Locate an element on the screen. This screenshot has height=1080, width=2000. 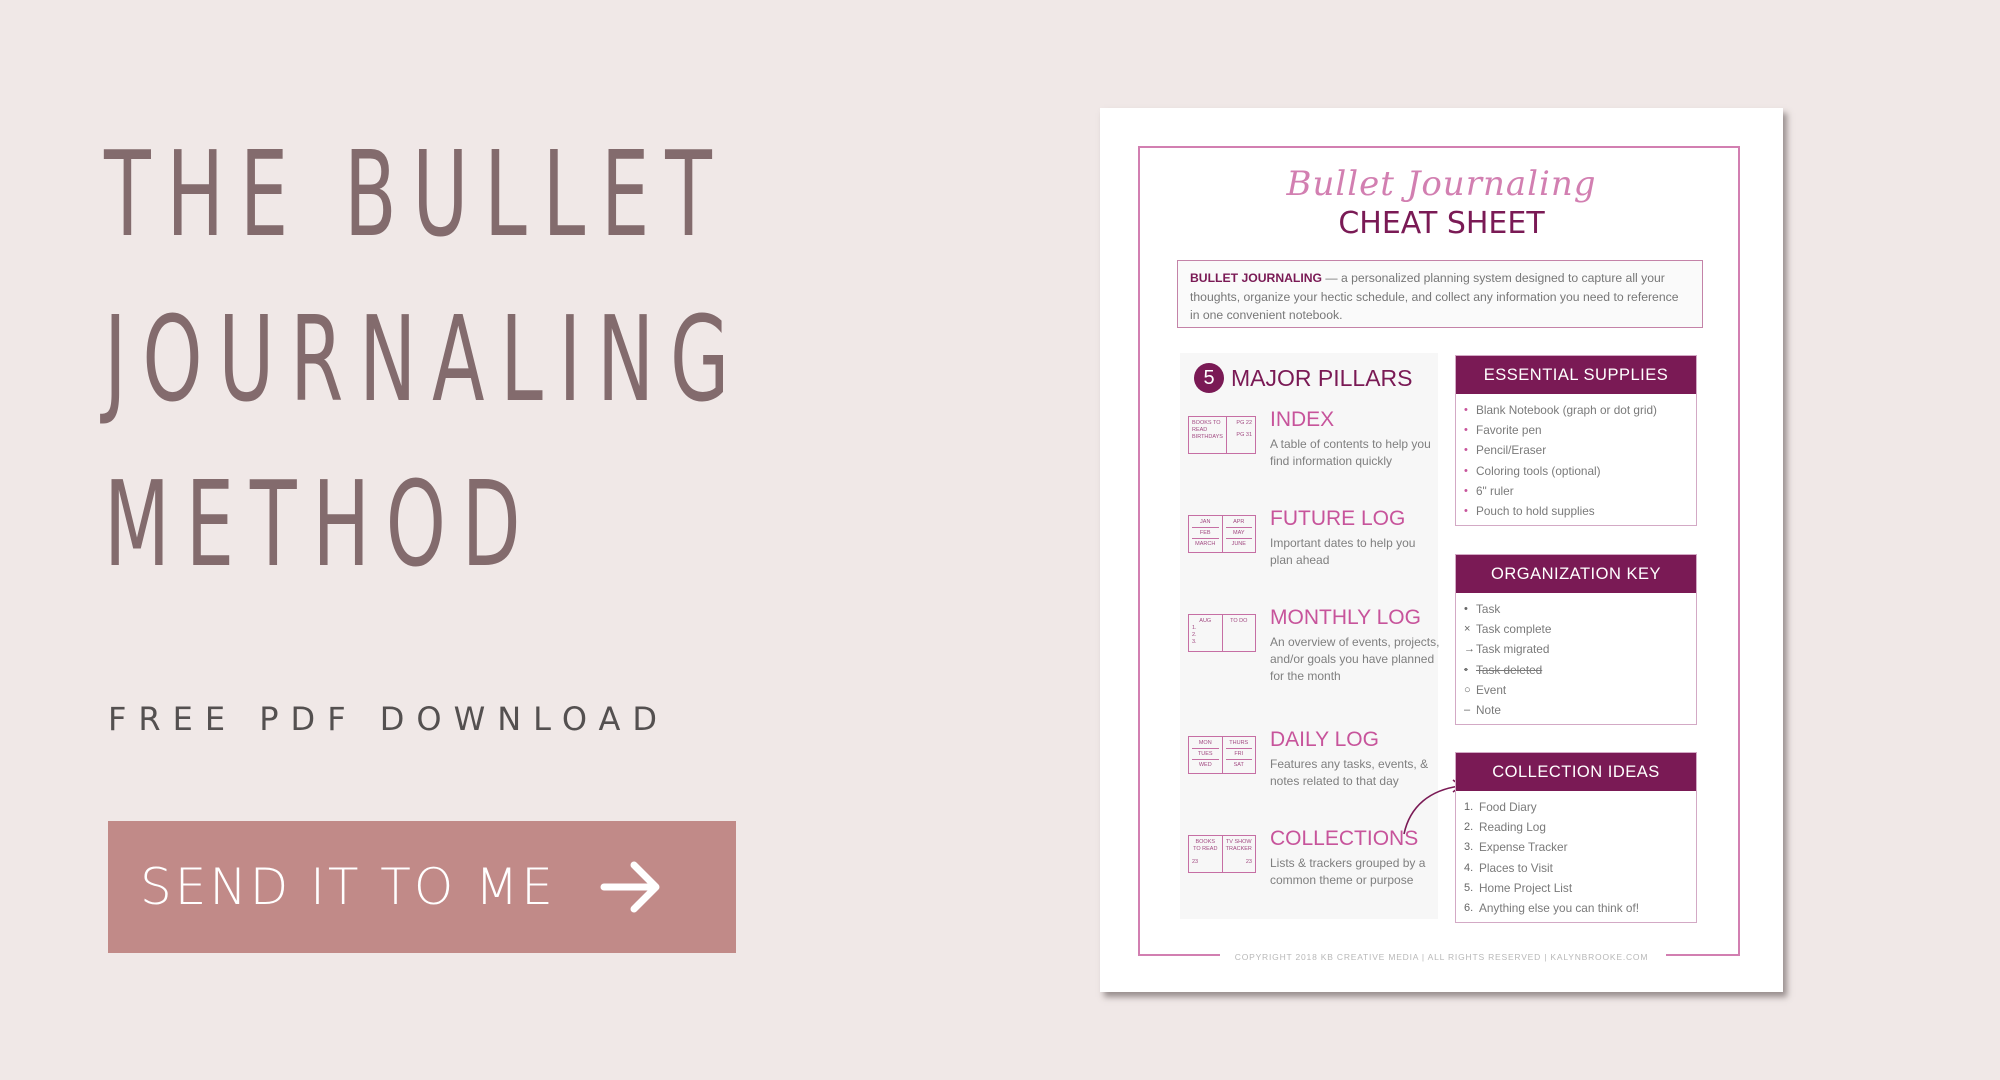
list-item: → Task migrated is located at coordinates (1576, 649).